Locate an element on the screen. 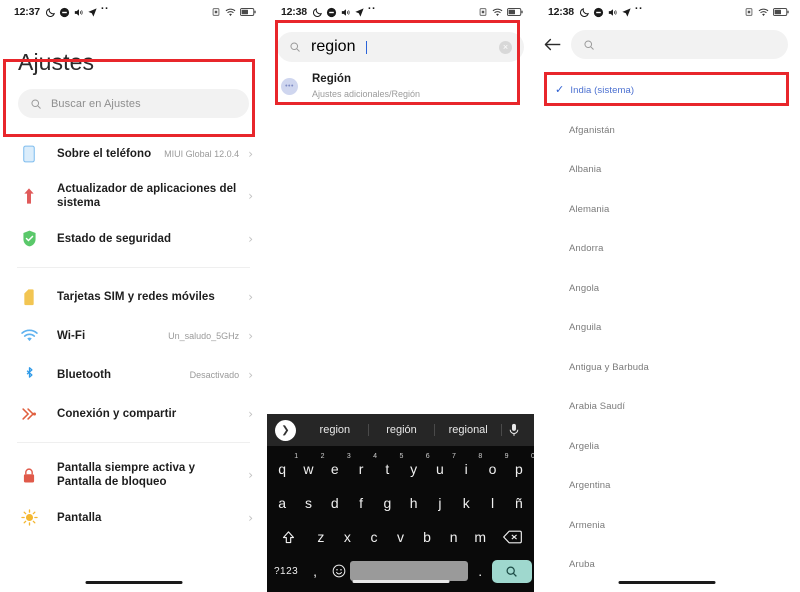  lock-icon is located at coordinates (29, 475).